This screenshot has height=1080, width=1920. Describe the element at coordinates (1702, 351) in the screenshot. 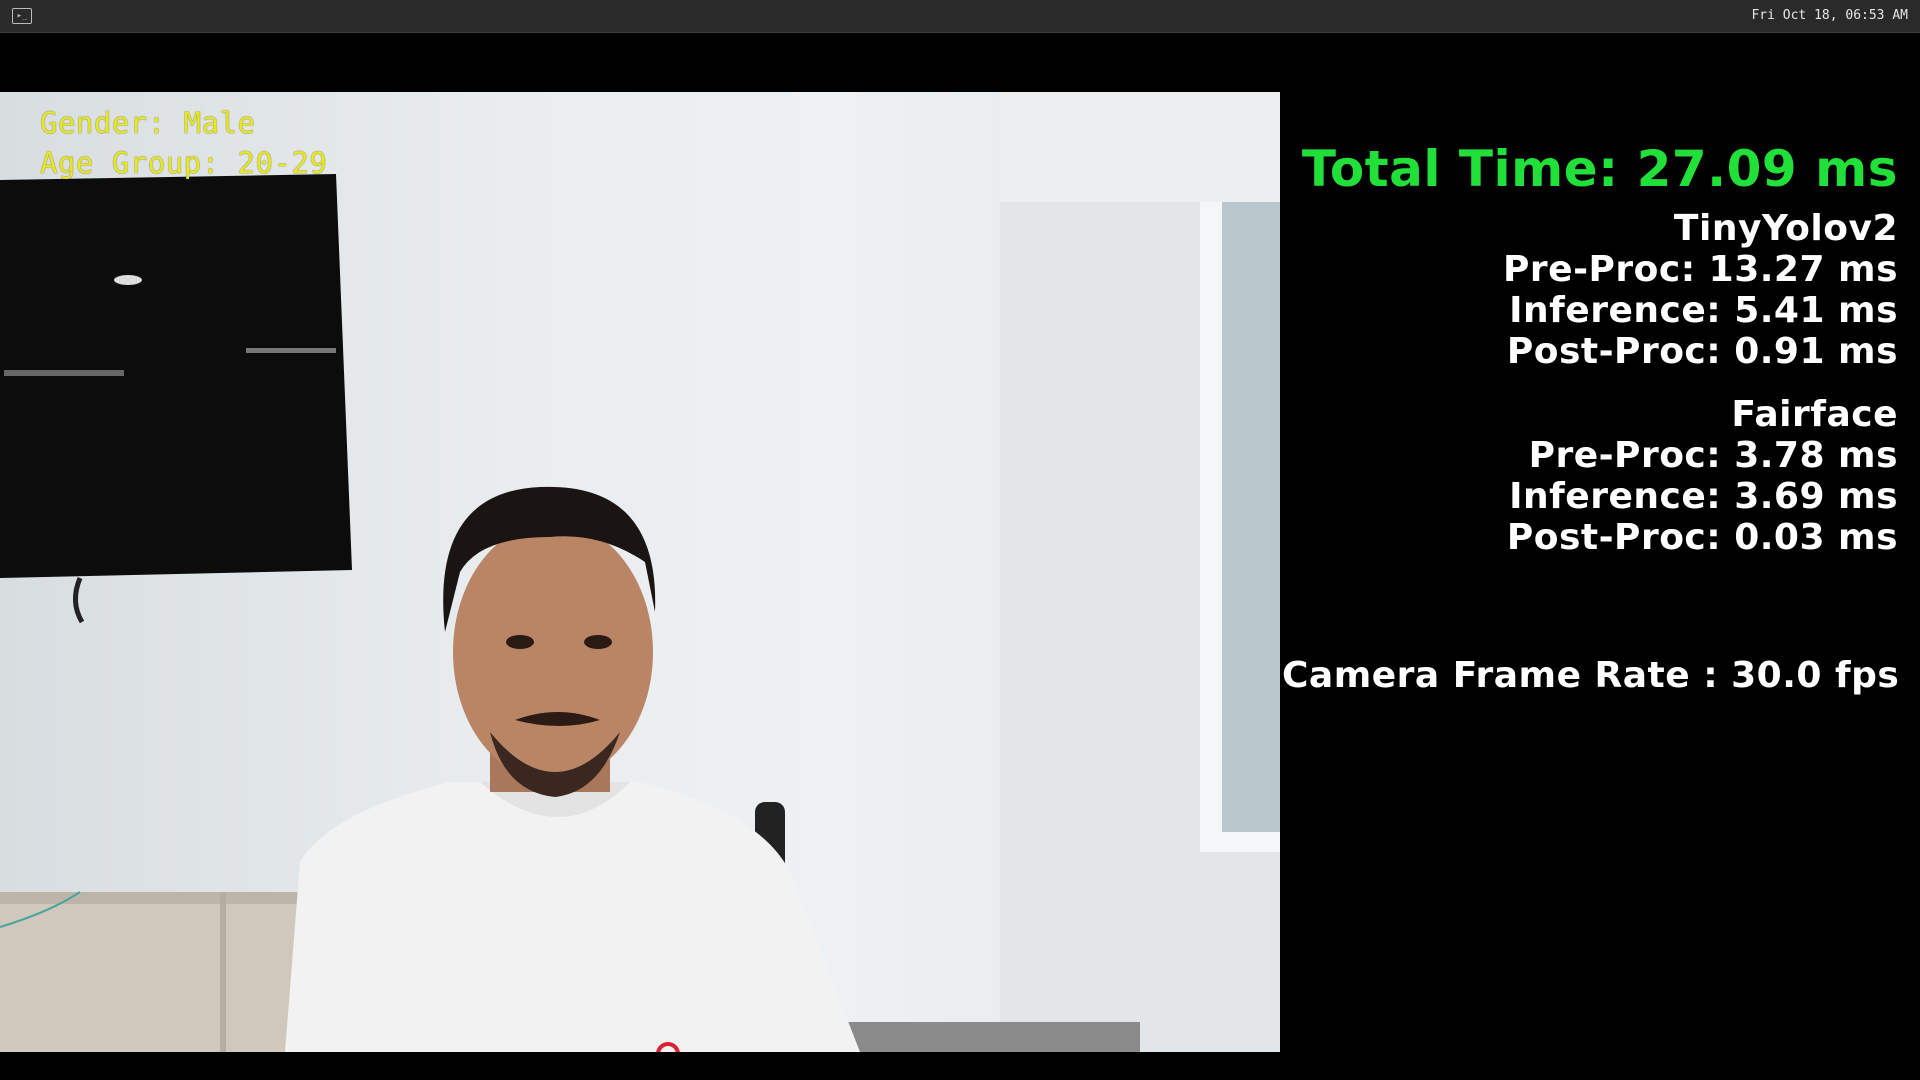

I see `tinyyolov2-post-proc: Post-Proc: 0.91 ms` at that location.